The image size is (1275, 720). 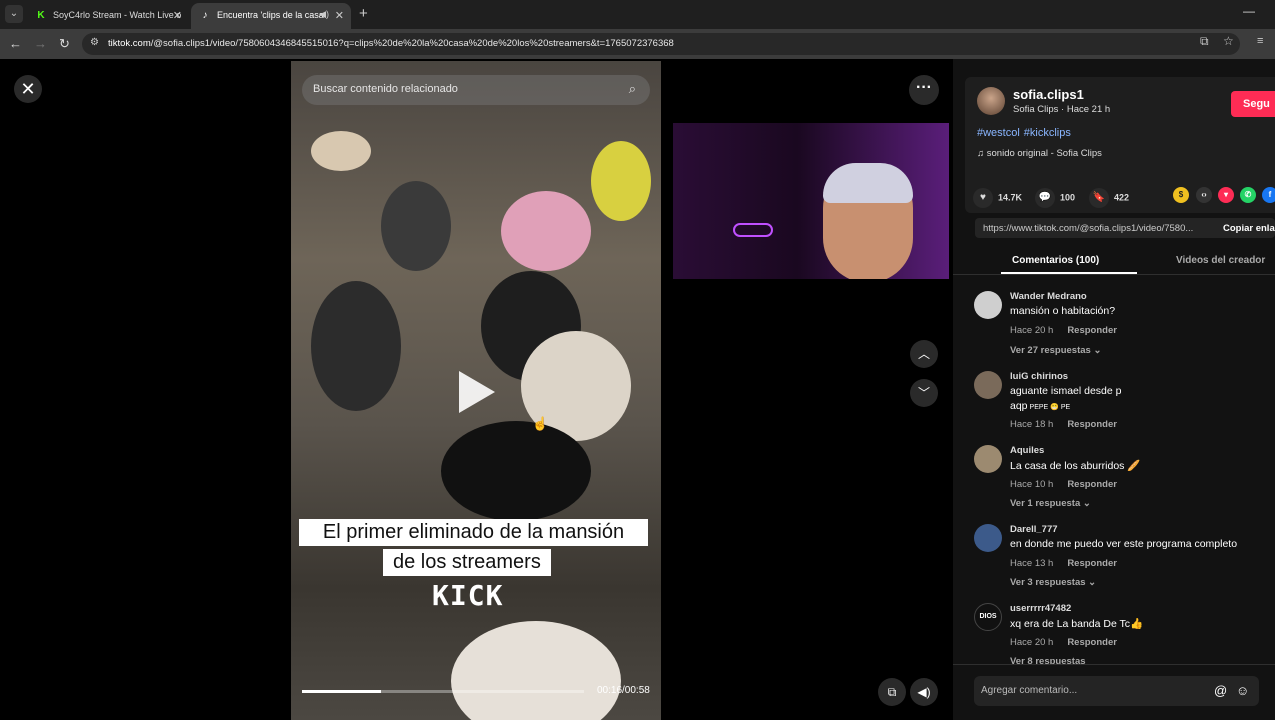 What do you see at coordinates (1204, 41) in the screenshot?
I see `install-app-icon: ⧉` at bounding box center [1204, 41].